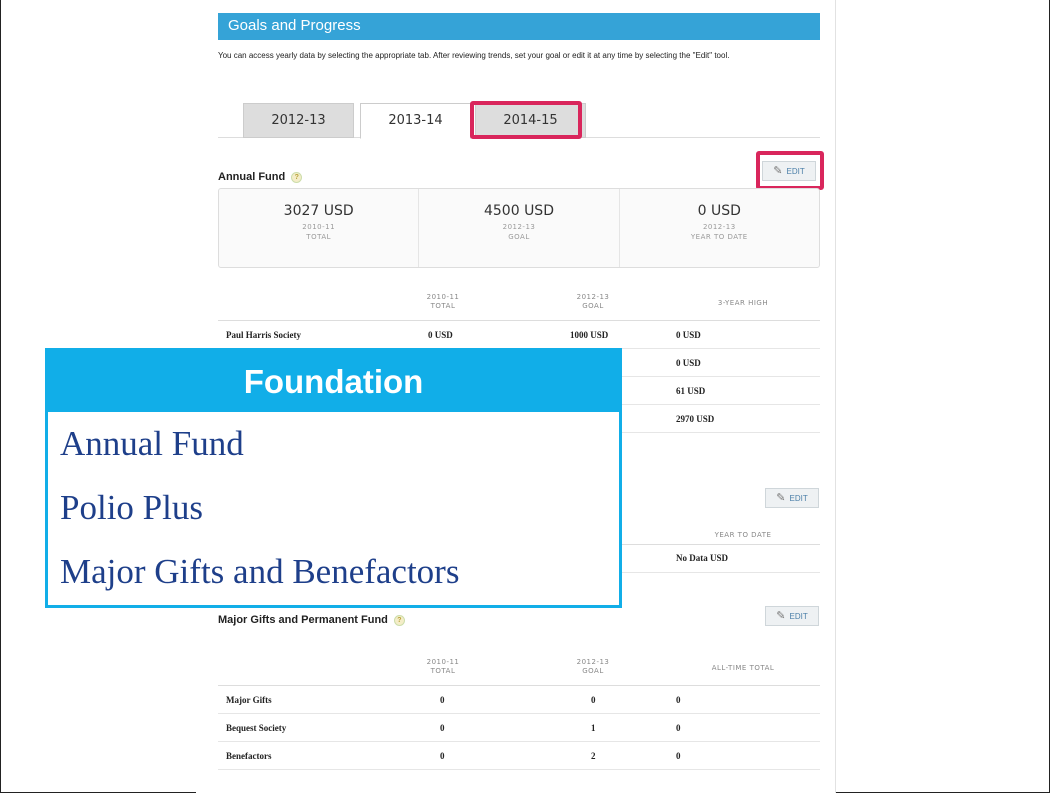 This screenshot has height=793, width=1050. I want to click on tab-2013-14: 2013-14, so click(415, 121).